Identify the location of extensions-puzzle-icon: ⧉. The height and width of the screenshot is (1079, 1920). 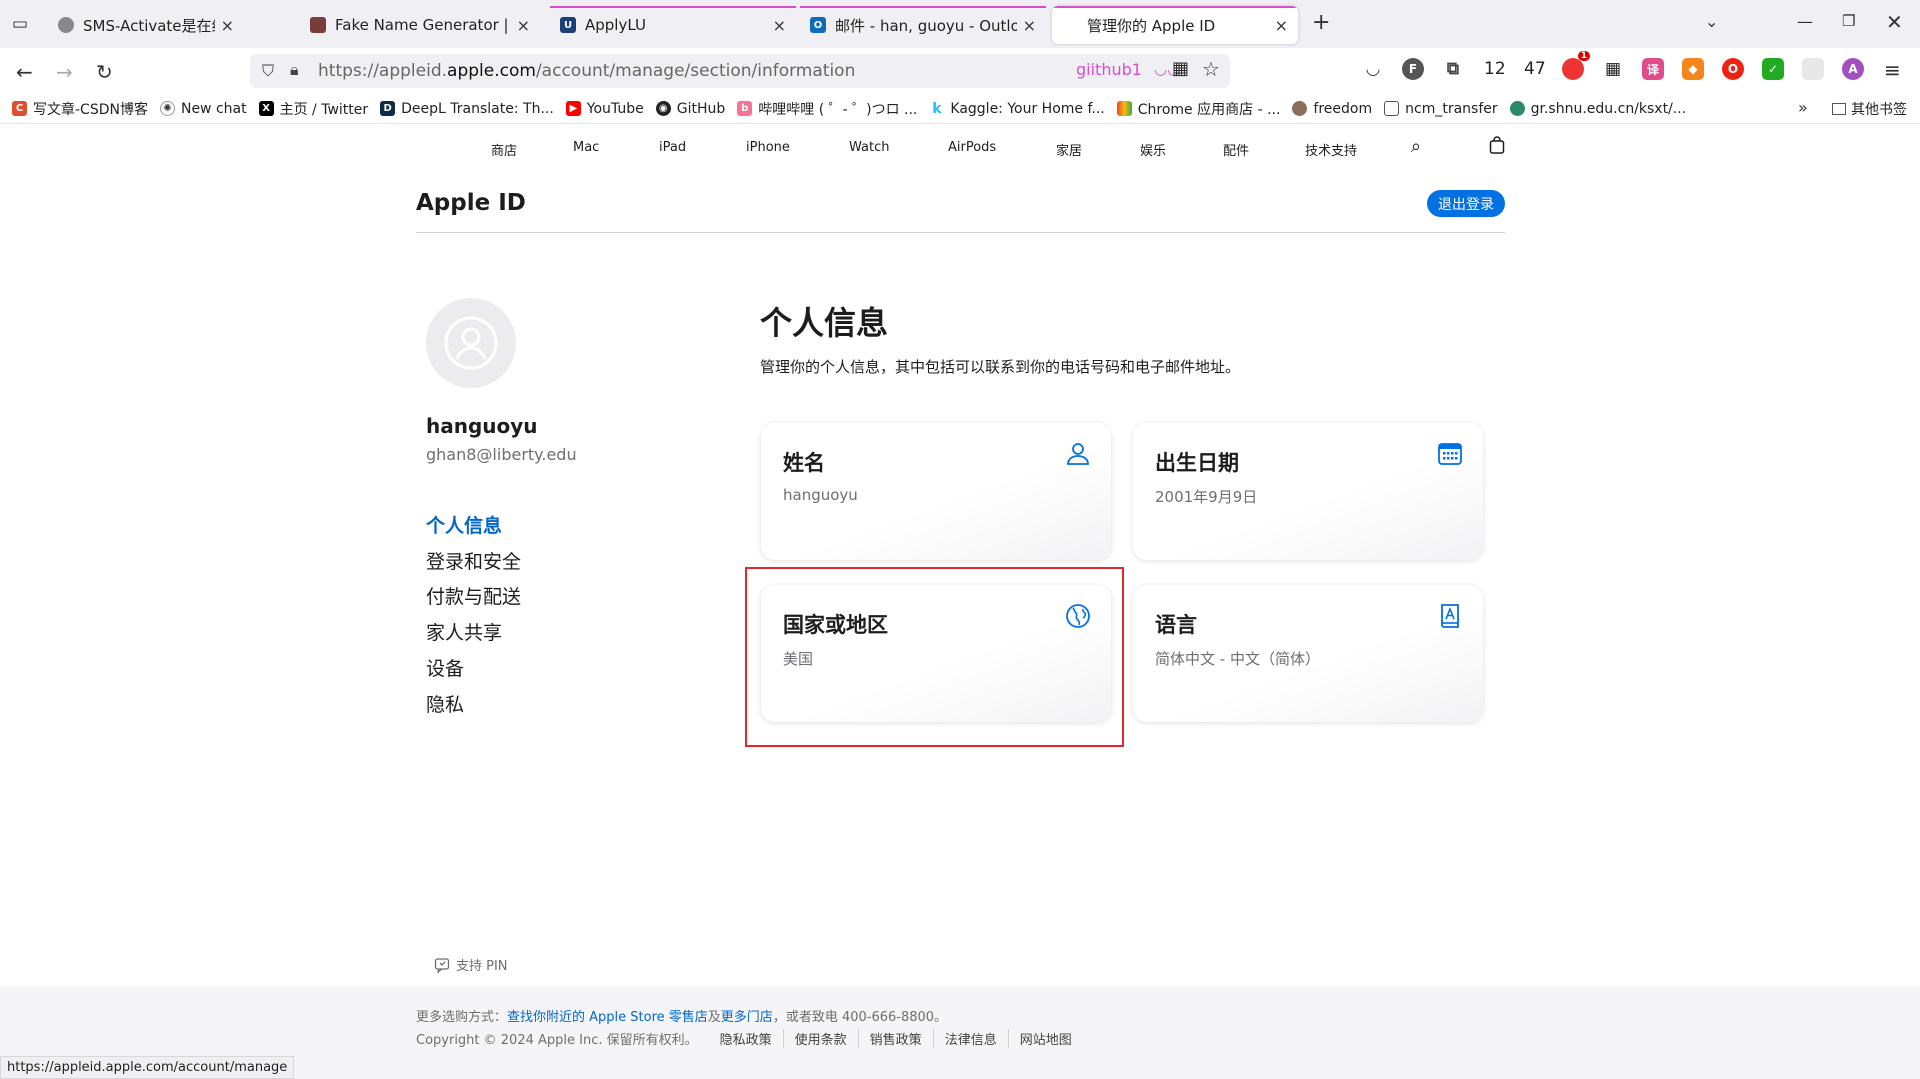
(1453, 69).